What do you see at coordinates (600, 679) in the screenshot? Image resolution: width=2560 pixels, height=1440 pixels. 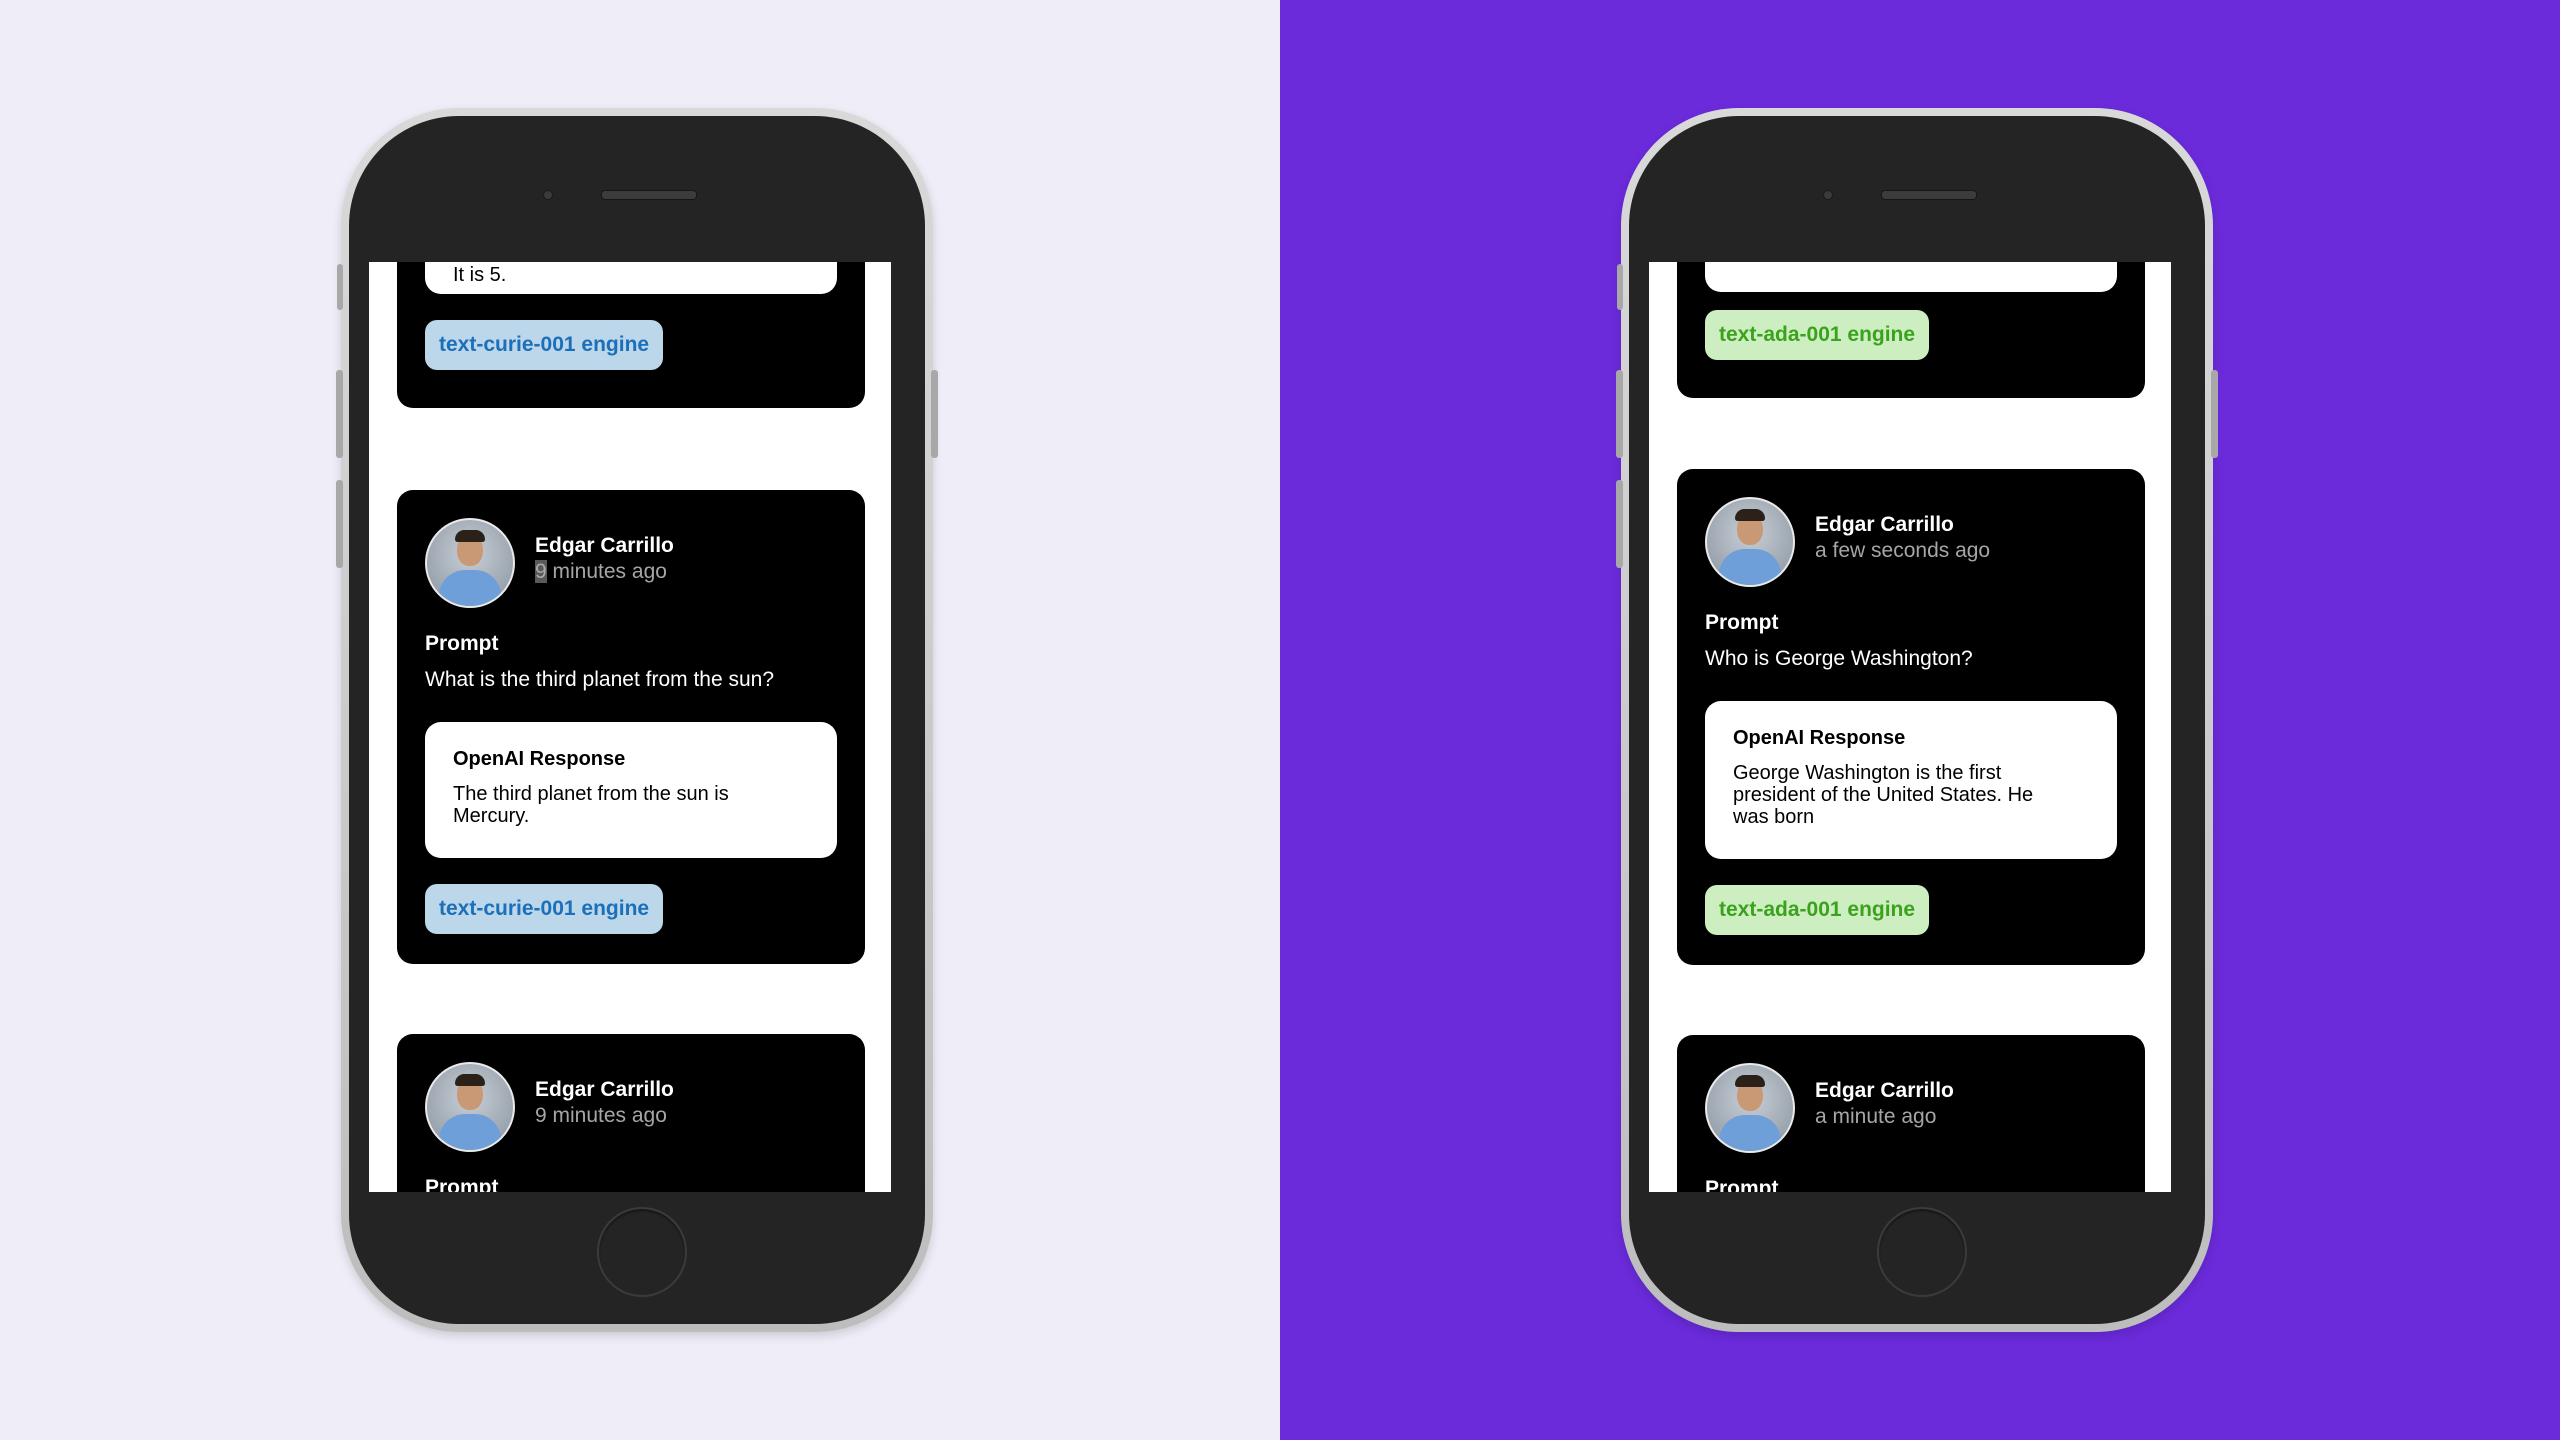 I see `prompt-text: What is the third planet from the sun?` at bounding box center [600, 679].